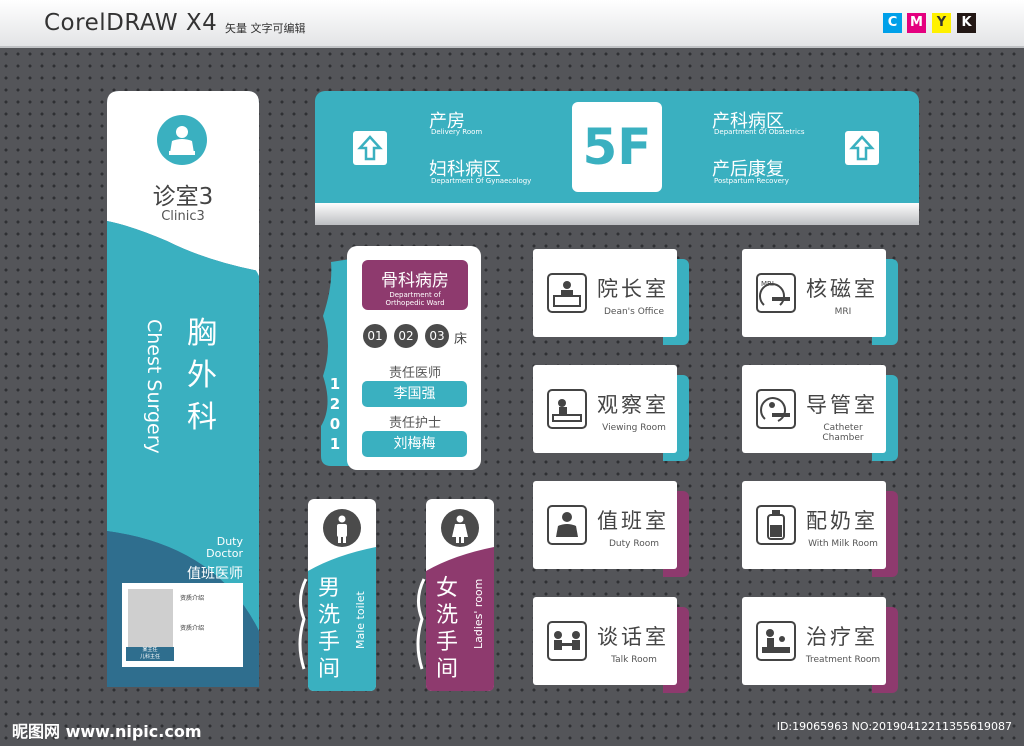 The height and width of the screenshot is (746, 1024). I want to click on room-number: 1 2 0 1, so click(335, 414).